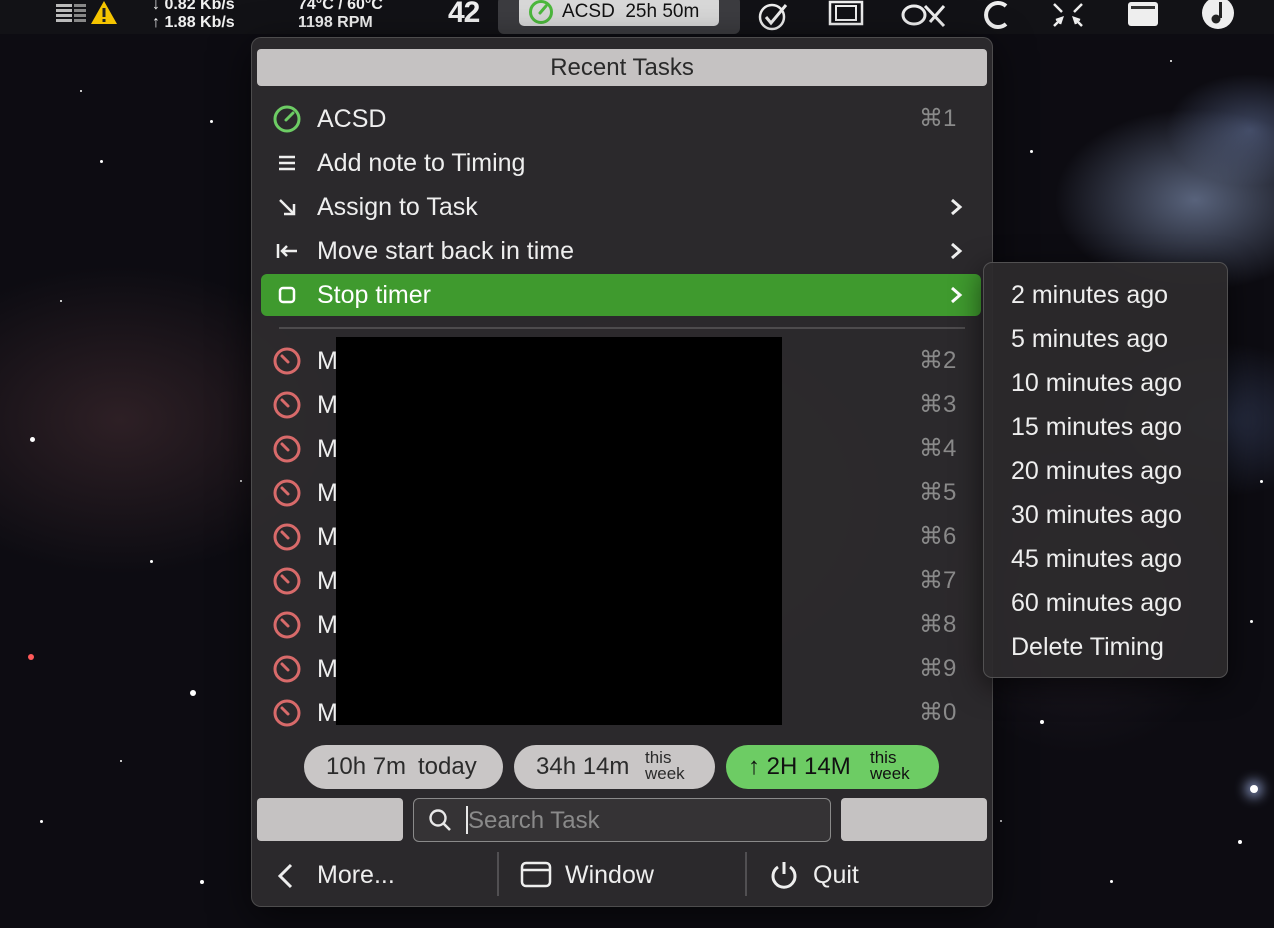 The height and width of the screenshot is (928, 1274). What do you see at coordinates (774, 19) in the screenshot?
I see `checkmark-circle-icon` at bounding box center [774, 19].